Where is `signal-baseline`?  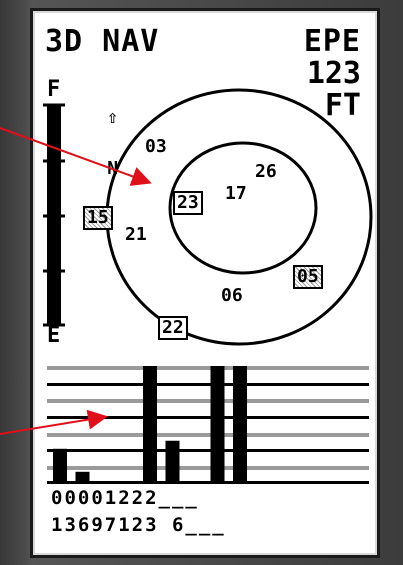
signal-baseline is located at coordinates (208, 482).